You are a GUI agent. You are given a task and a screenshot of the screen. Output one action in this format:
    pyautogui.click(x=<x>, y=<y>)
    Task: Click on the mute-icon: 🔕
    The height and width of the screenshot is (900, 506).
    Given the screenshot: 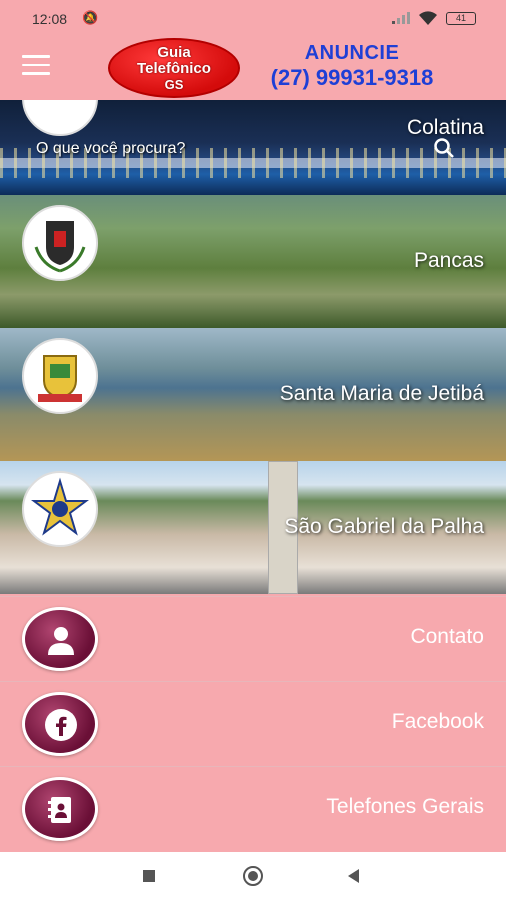 What is the action you would take?
    pyautogui.click(x=90, y=17)
    